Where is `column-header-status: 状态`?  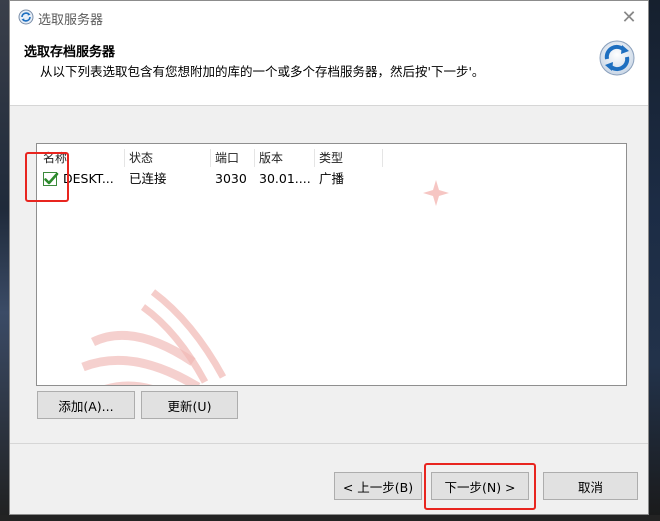
column-header-status: 状态 is located at coordinates (168, 158).